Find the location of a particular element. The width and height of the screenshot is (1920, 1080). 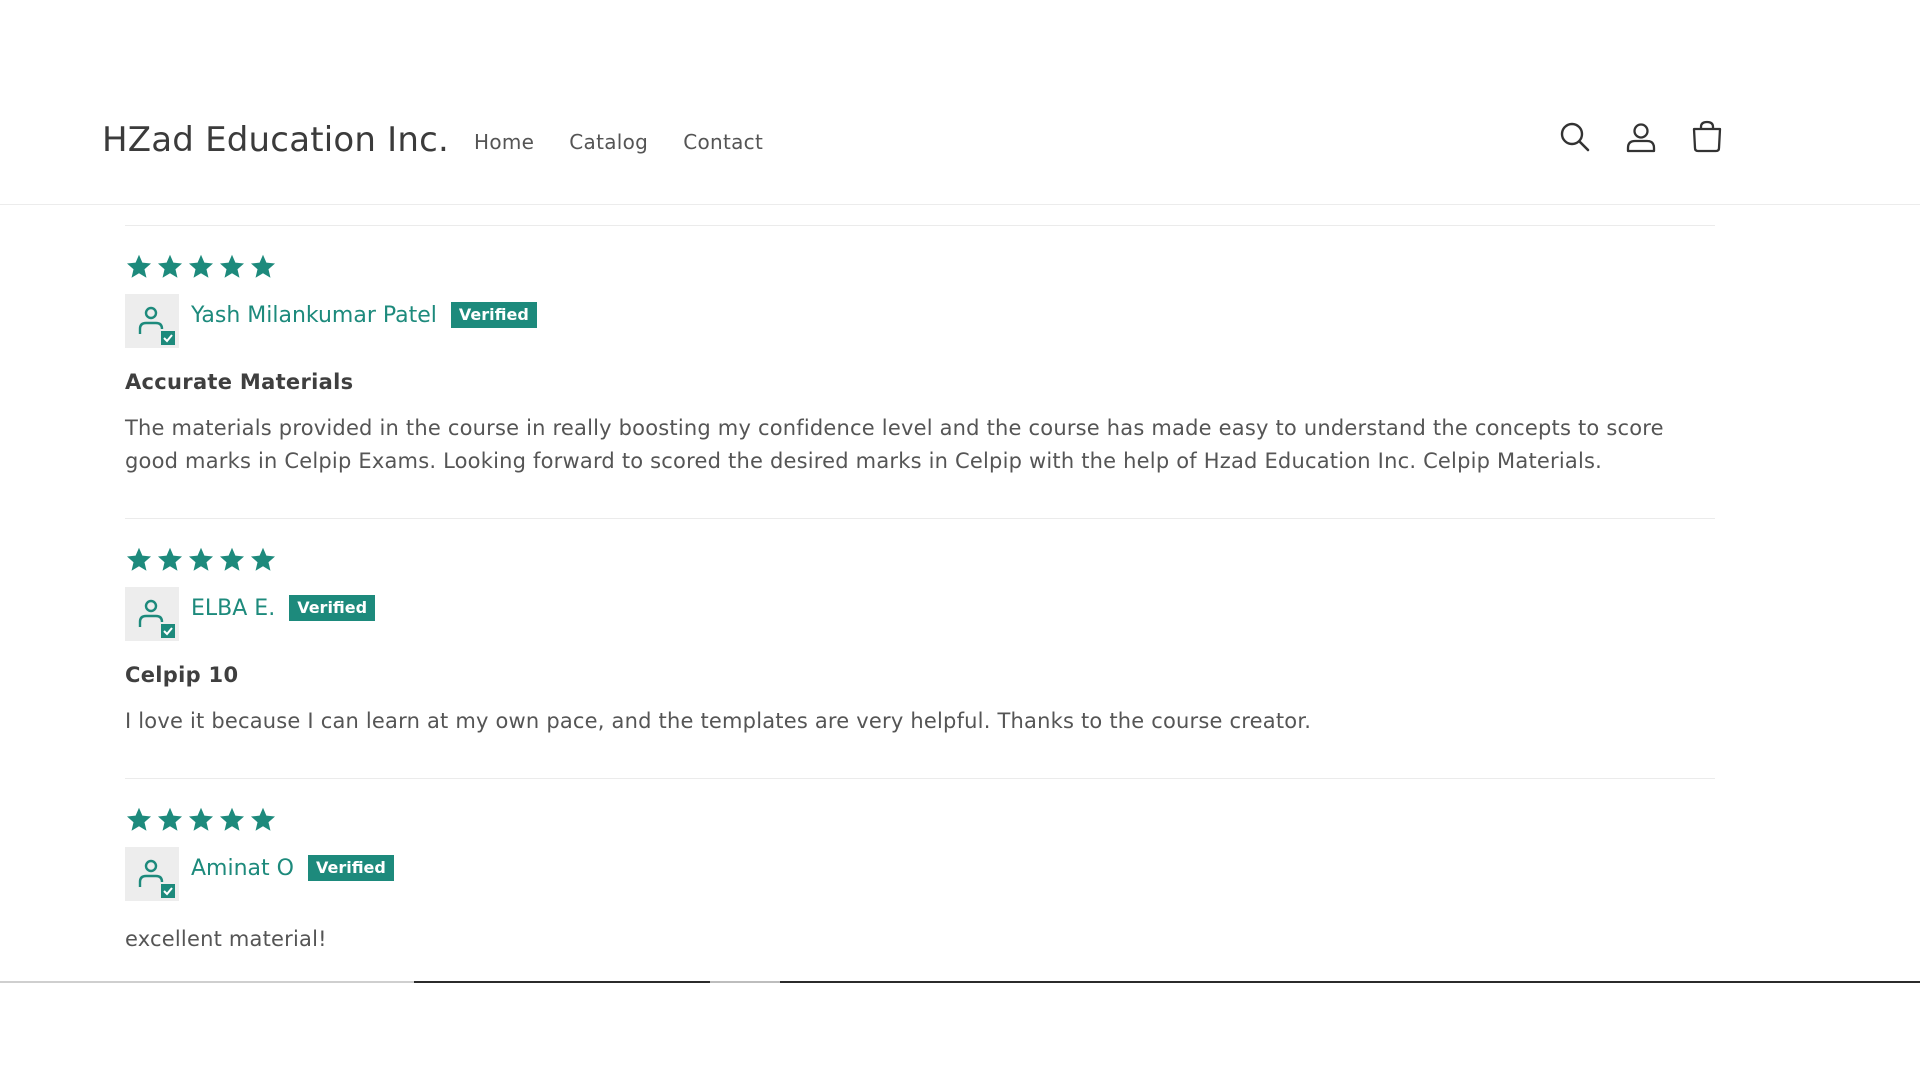

header-icons is located at coordinates (1641, 137).